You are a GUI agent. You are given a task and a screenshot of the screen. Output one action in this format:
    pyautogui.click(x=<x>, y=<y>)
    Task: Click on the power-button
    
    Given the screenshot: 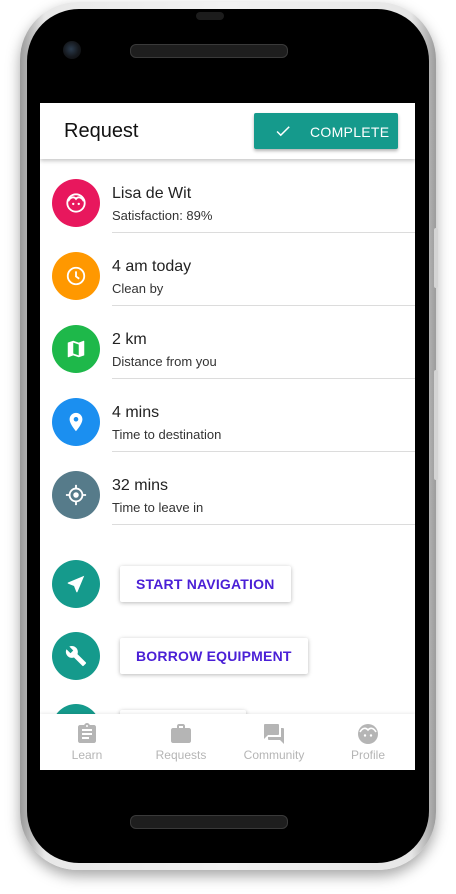 What is the action you would take?
    pyautogui.click(x=436, y=425)
    